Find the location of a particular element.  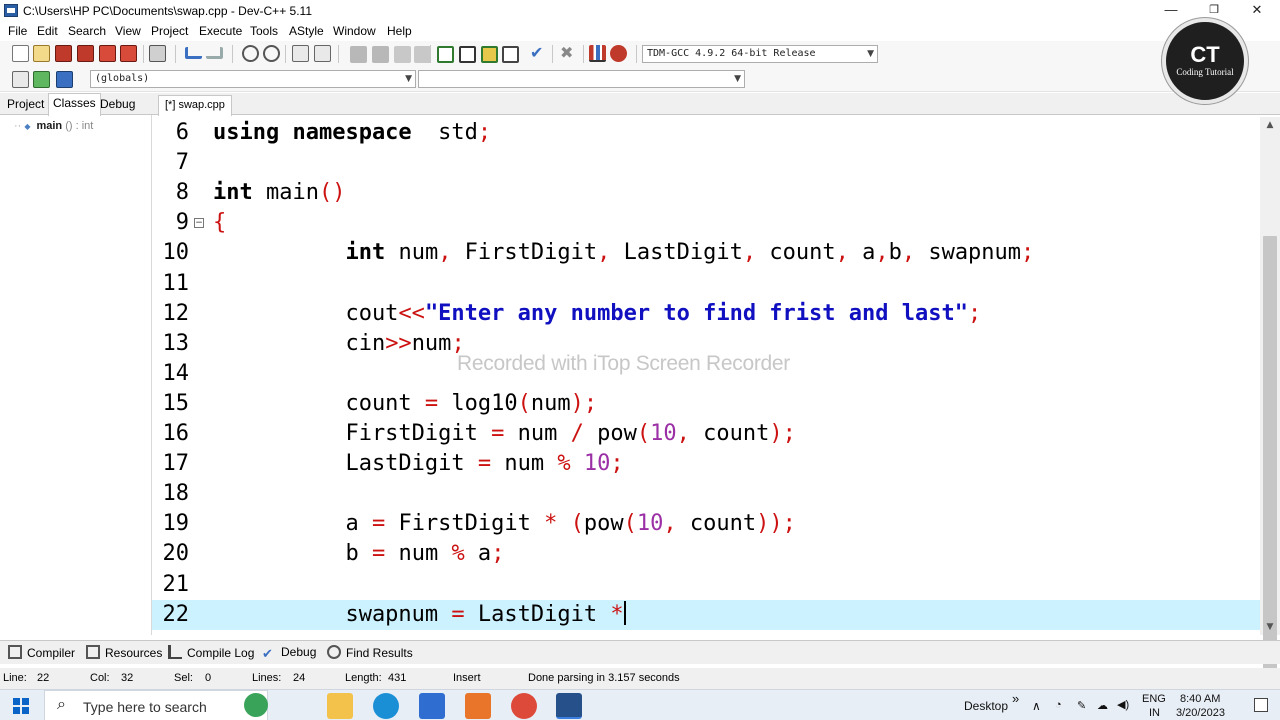

redo-icon is located at coordinates (214, 53).